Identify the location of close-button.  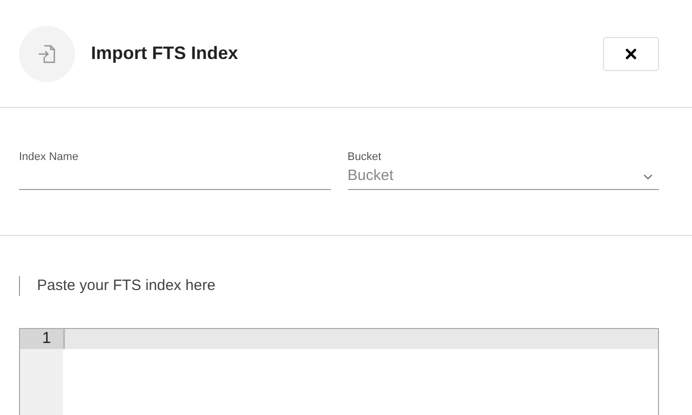
(631, 53).